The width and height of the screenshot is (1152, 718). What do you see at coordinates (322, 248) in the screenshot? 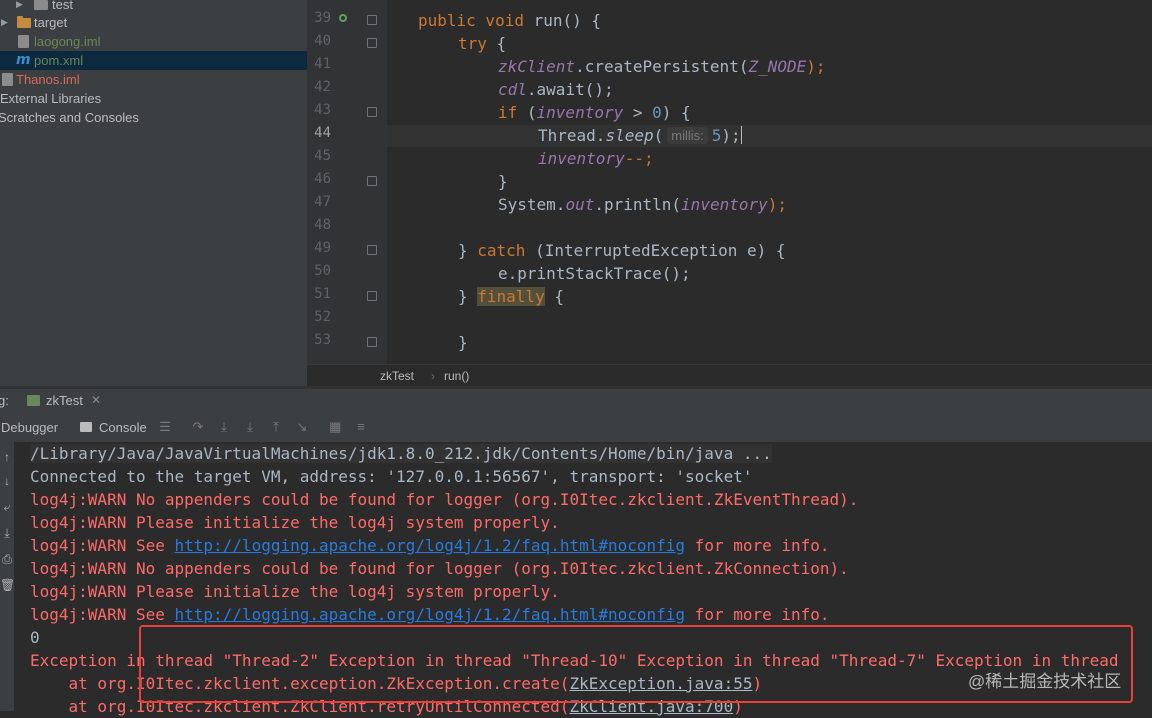
I see `line-number: 49` at bounding box center [322, 248].